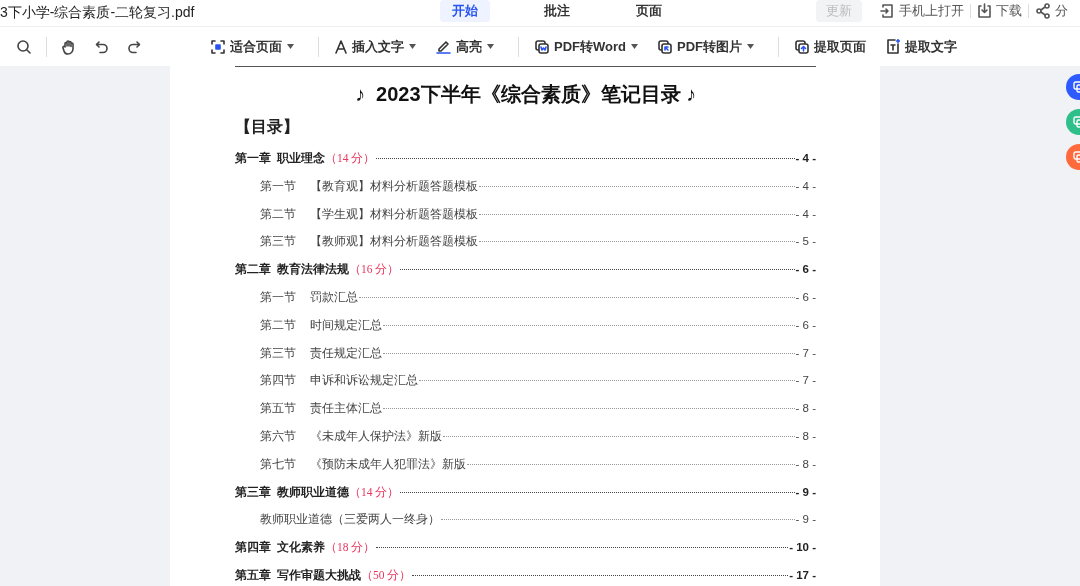  Describe the element at coordinates (346, 325) in the screenshot. I see `toc-title: 时间规定汇总` at that location.